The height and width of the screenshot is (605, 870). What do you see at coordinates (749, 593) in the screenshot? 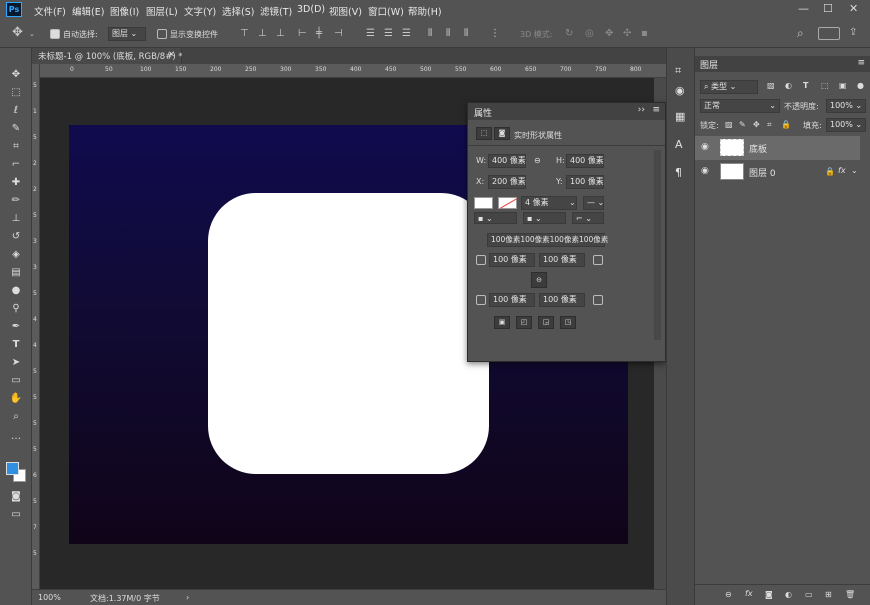
I see `add-style-icon: fx` at bounding box center [749, 593].